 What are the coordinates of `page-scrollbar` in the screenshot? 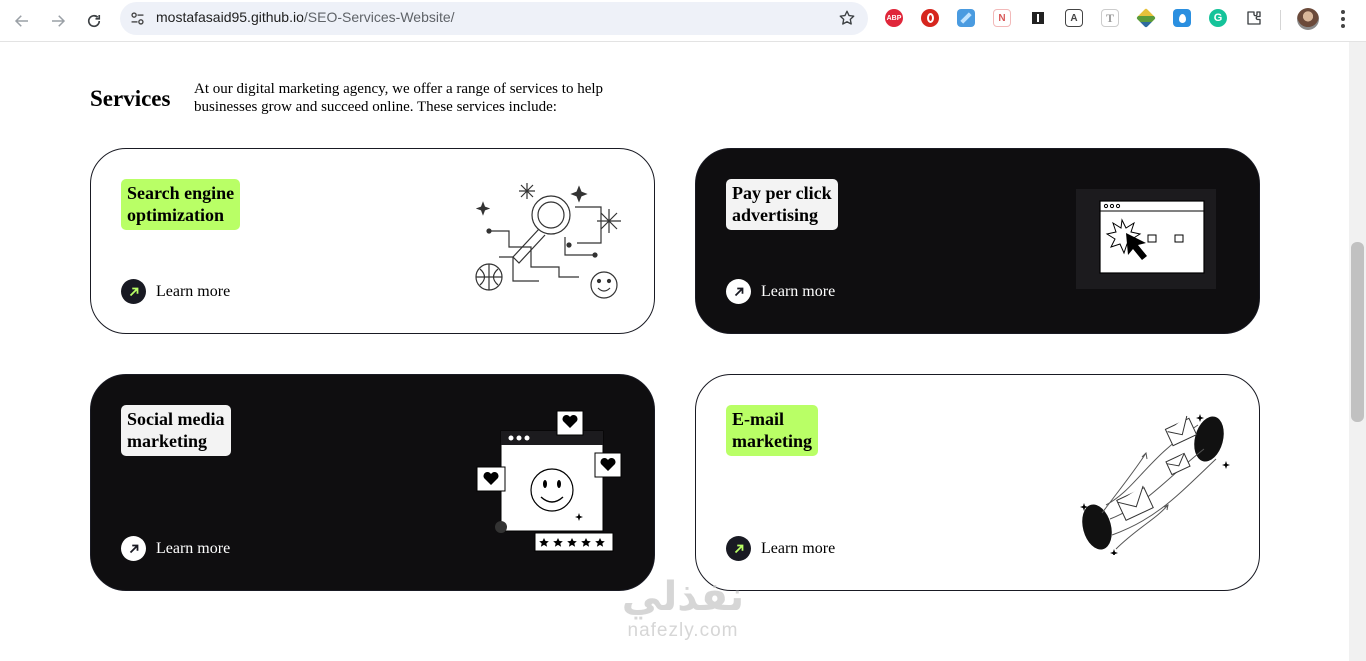 It's located at (1357, 351).